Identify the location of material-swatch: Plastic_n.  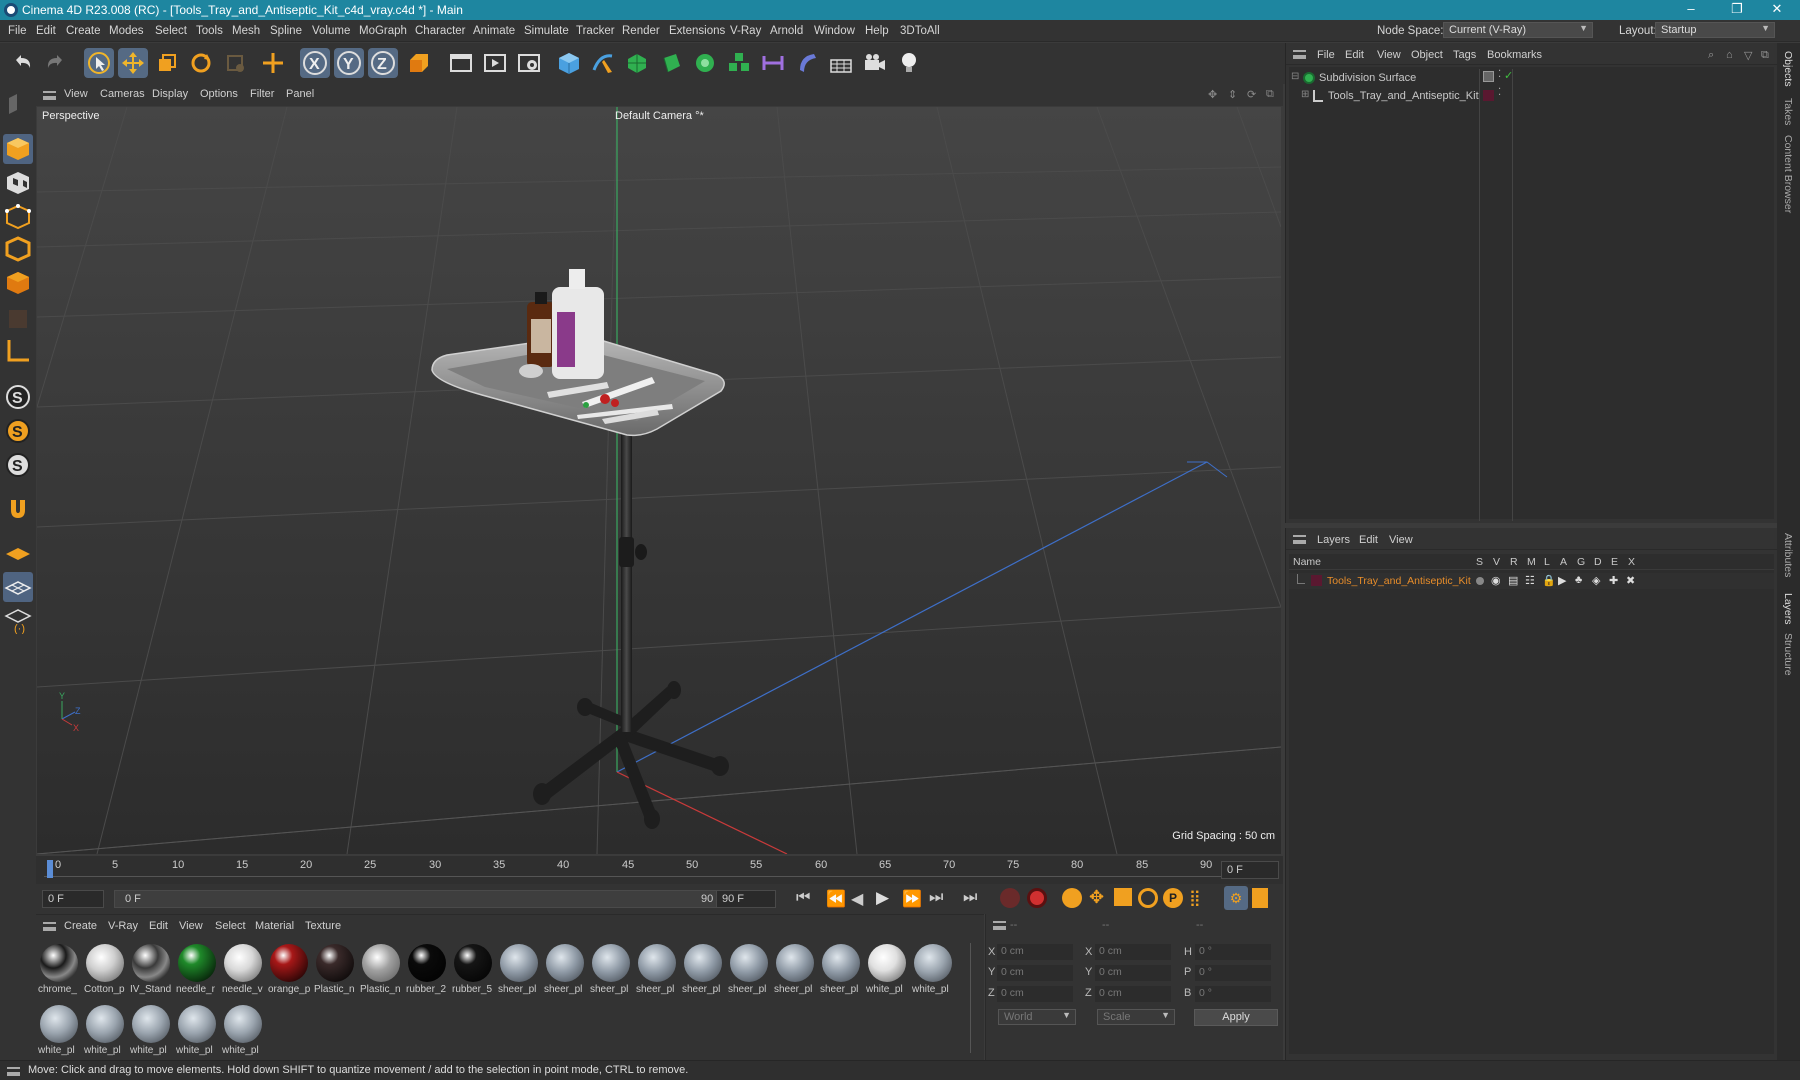
(381, 970).